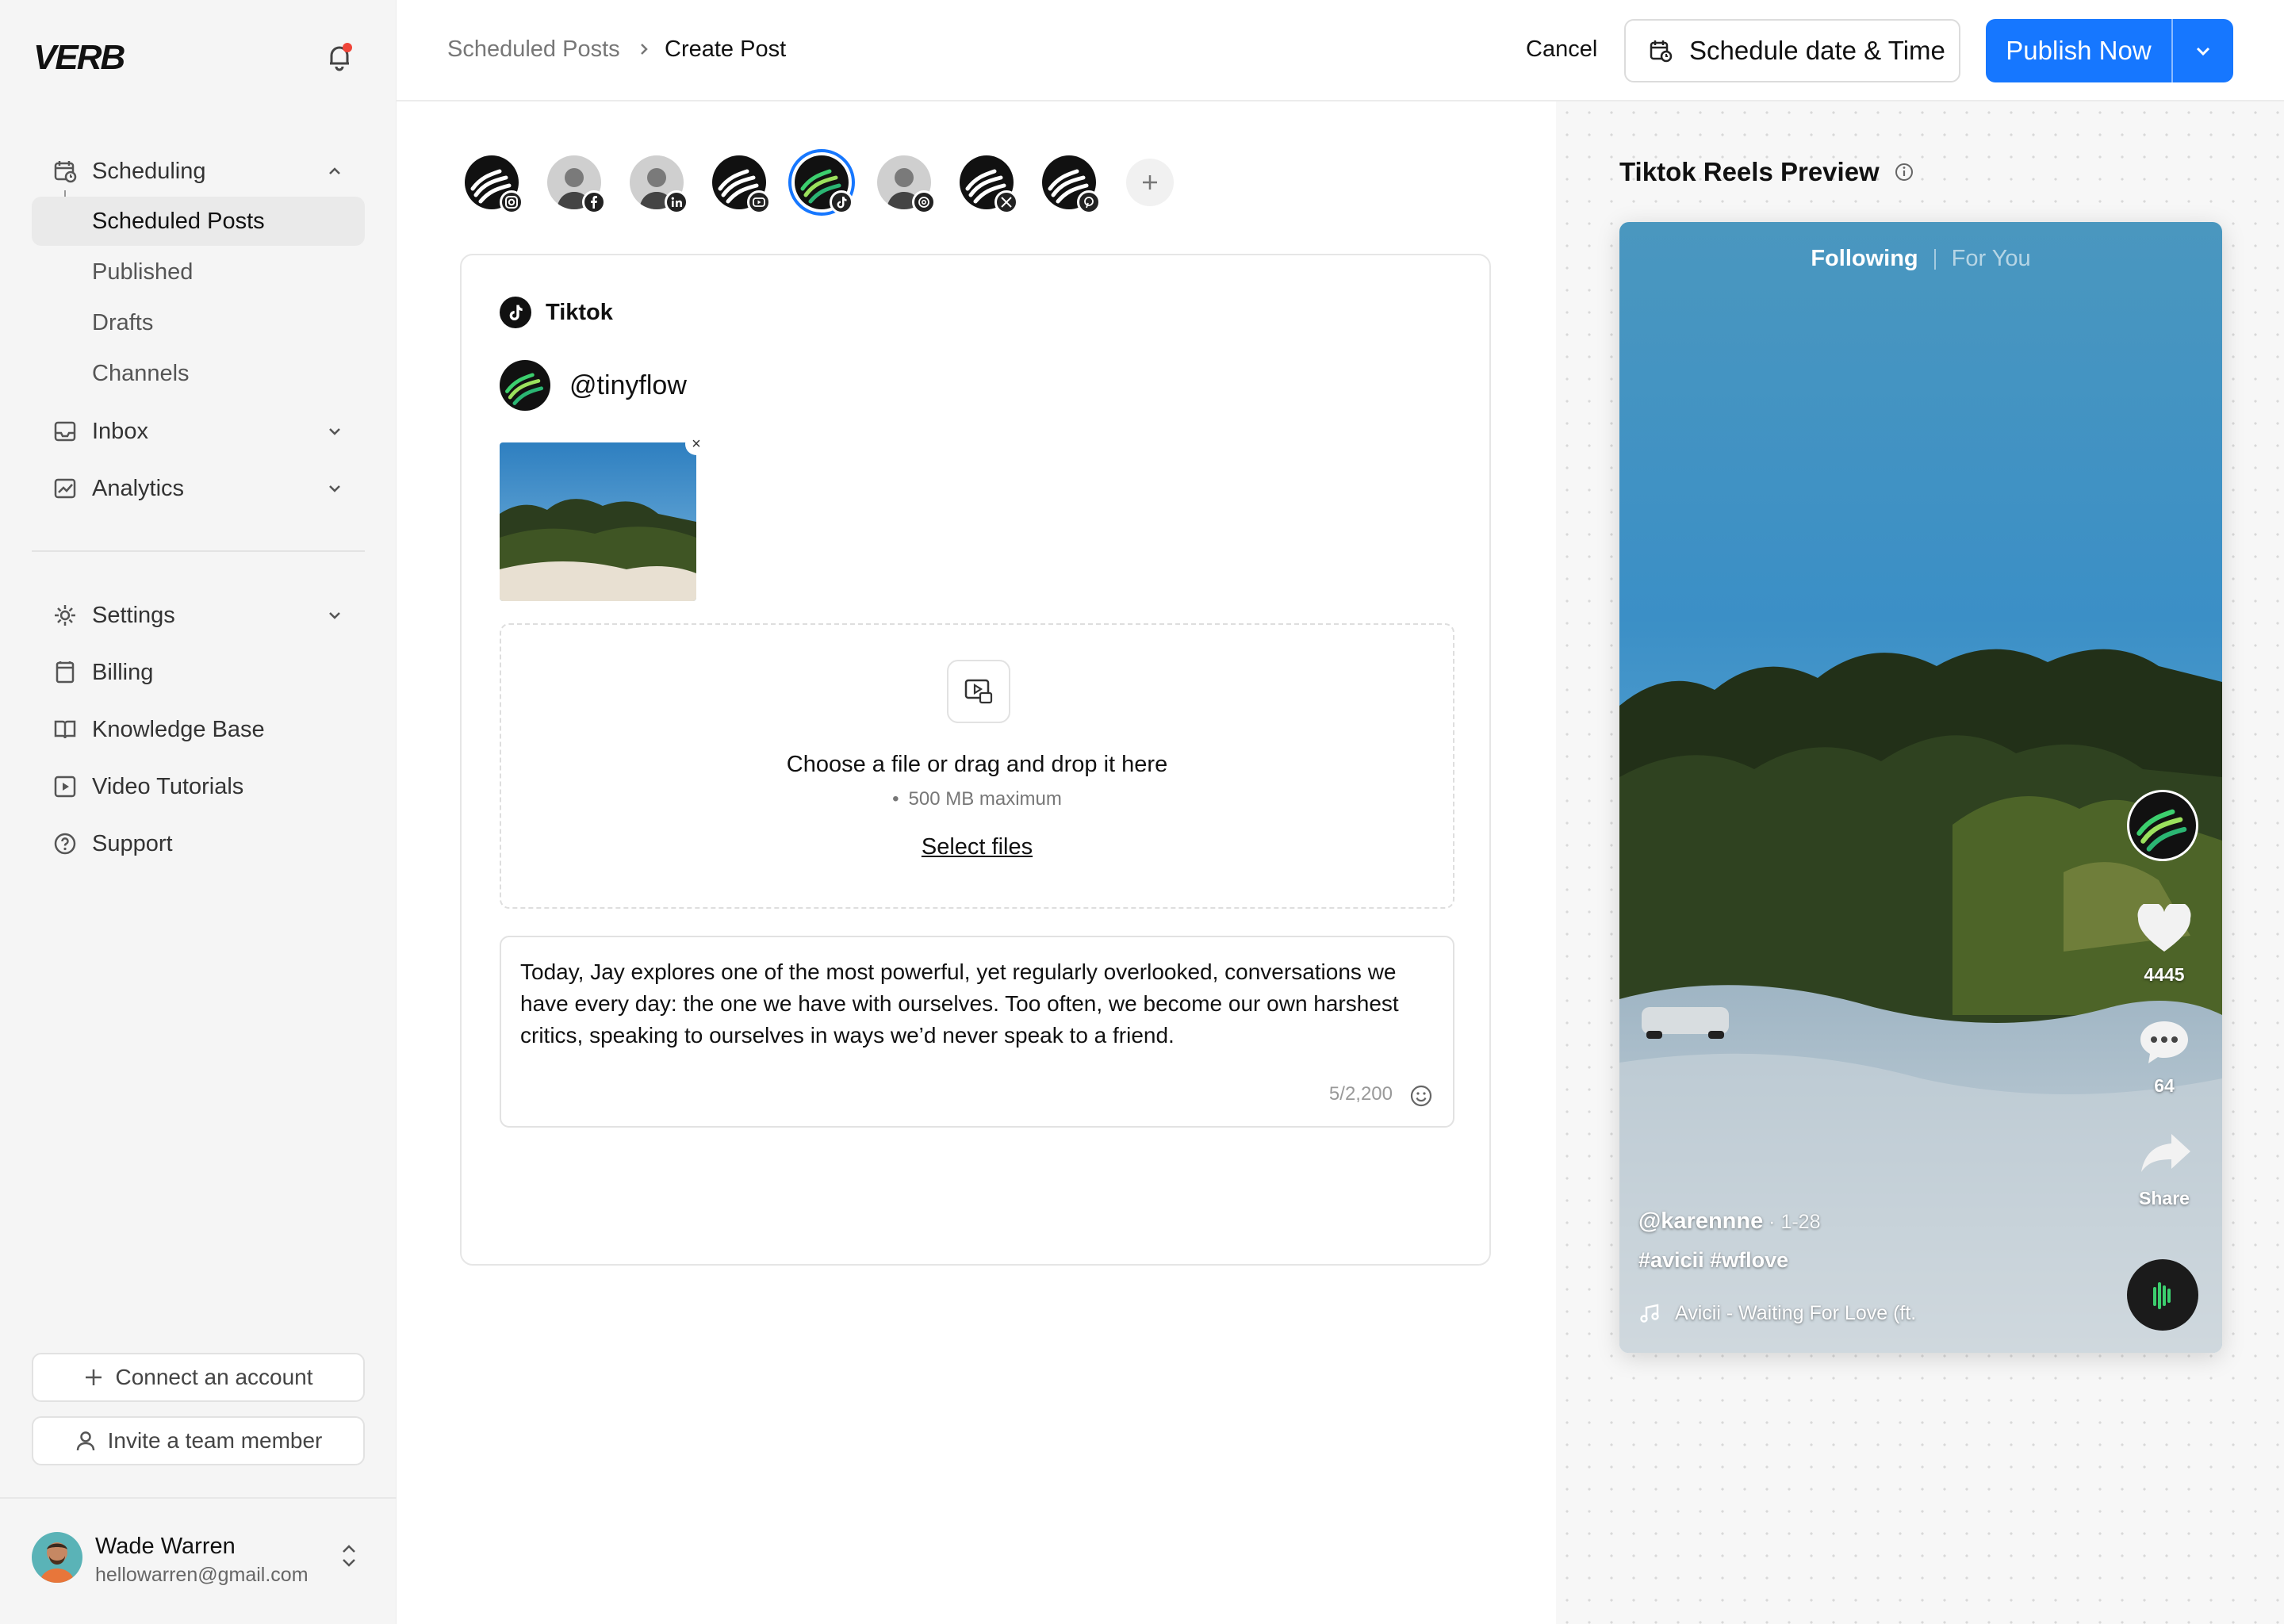  Describe the element at coordinates (1089, 202) in the screenshot. I see `pinterest-icon` at that location.